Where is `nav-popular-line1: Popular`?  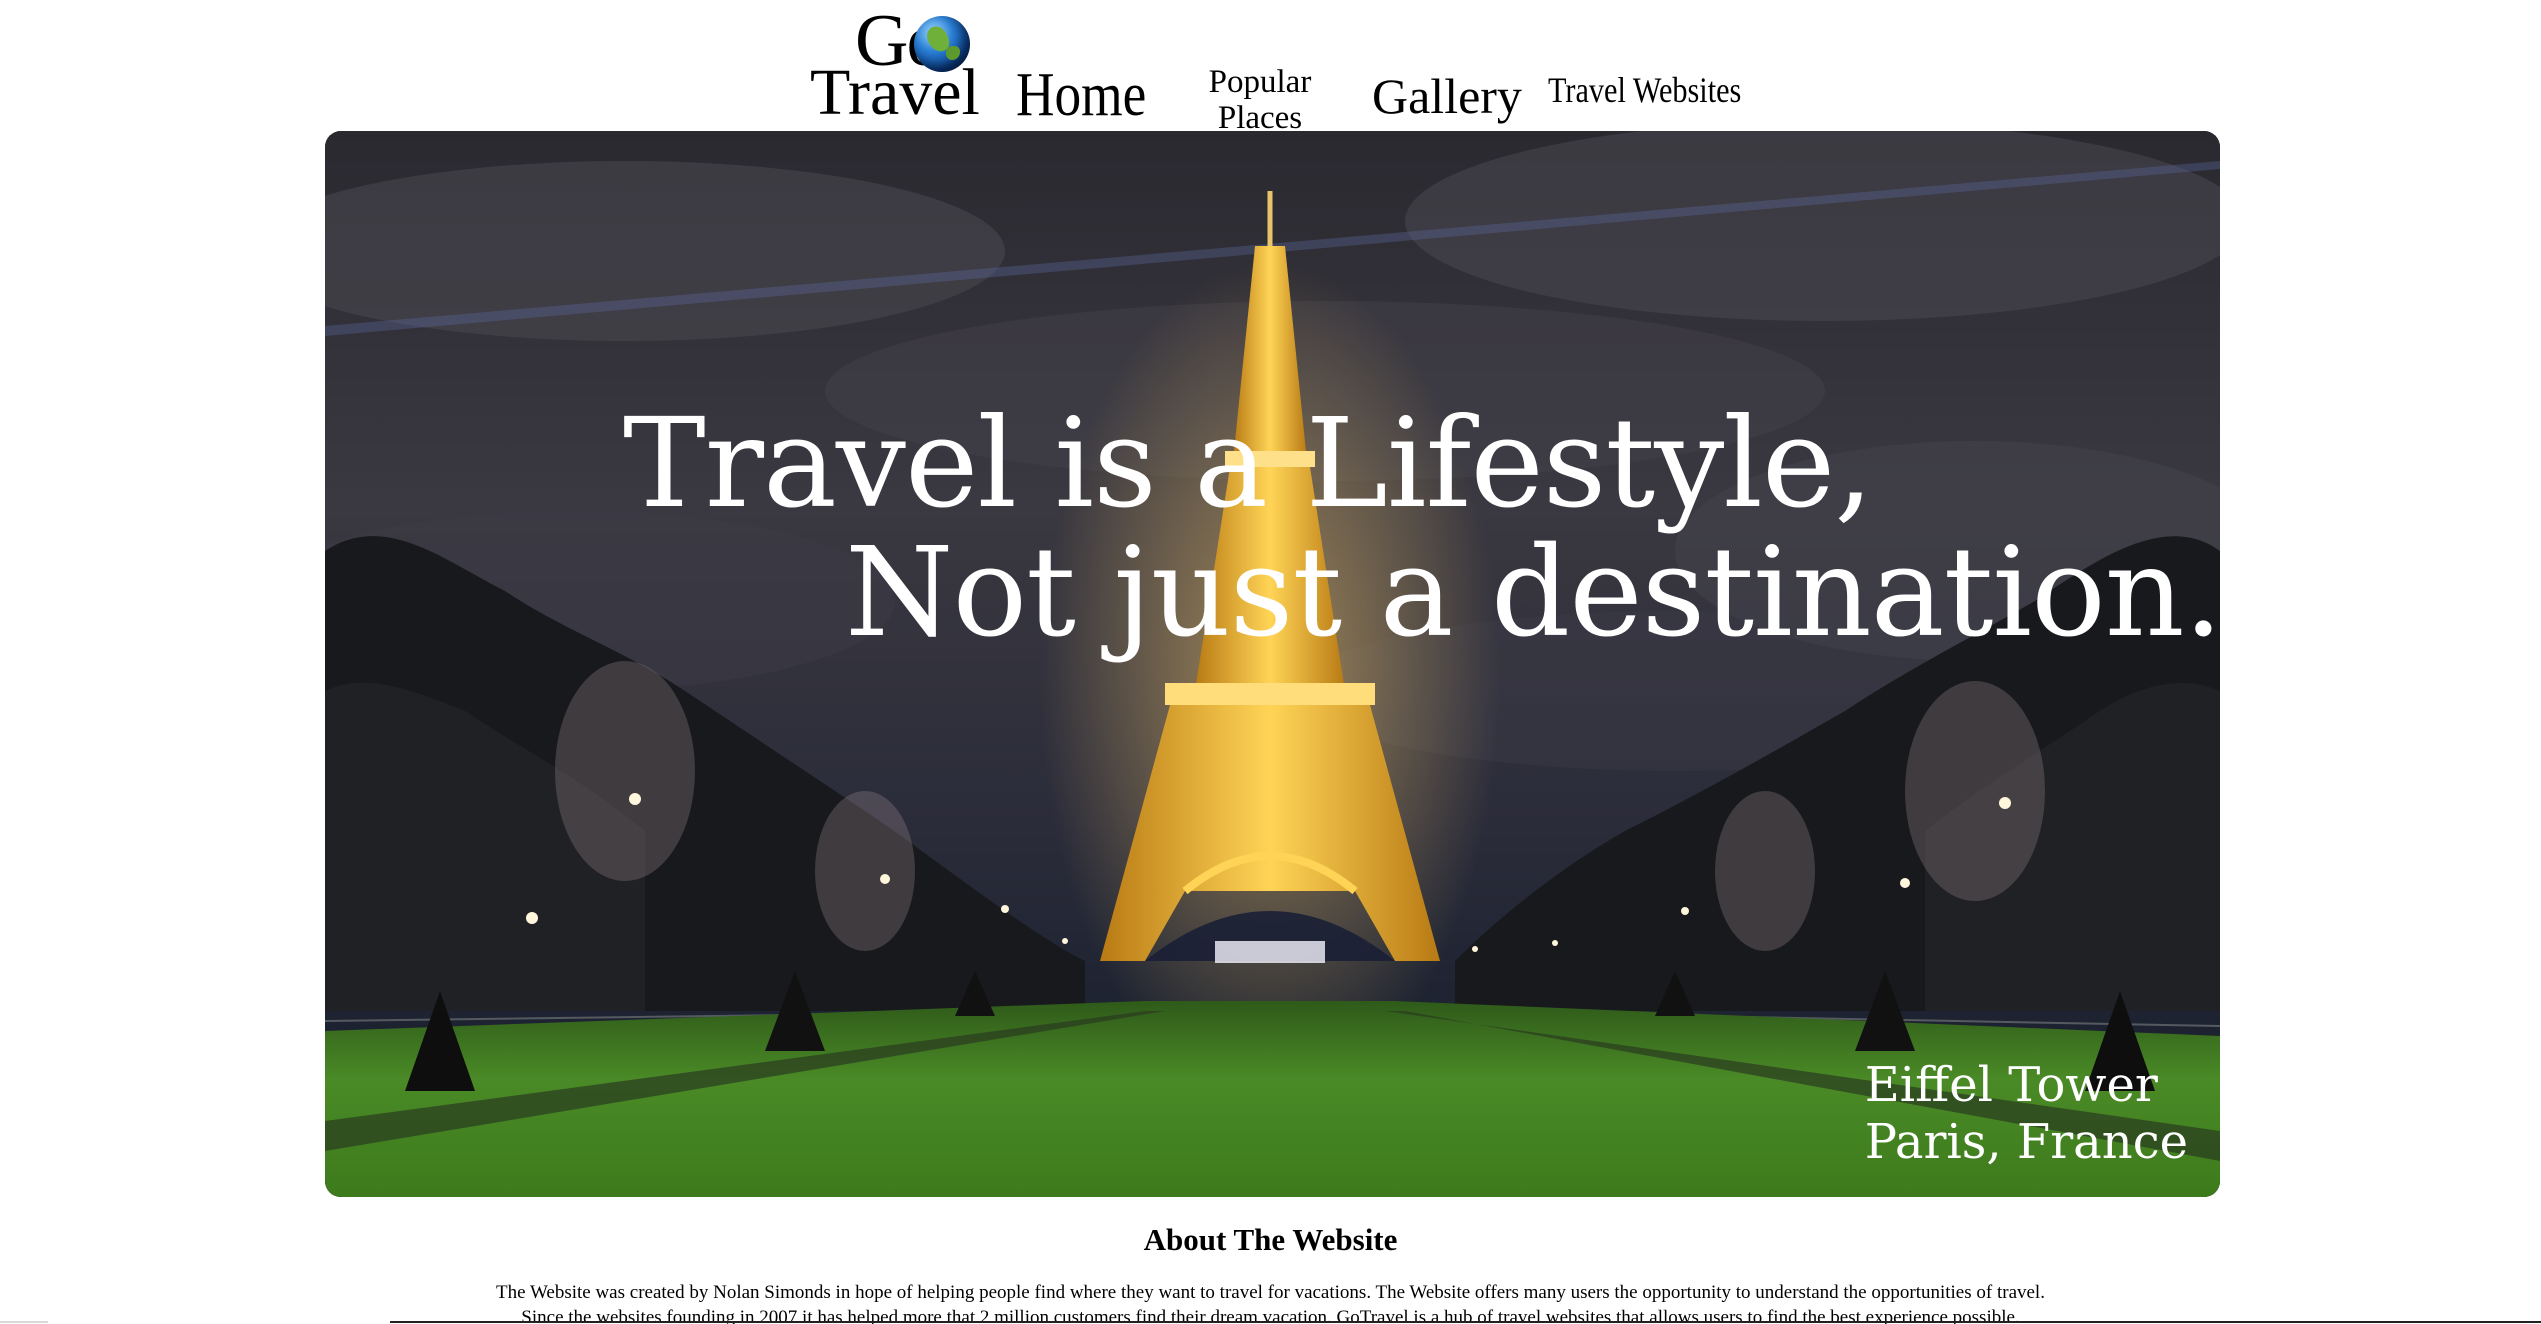
nav-popular-line1: Popular is located at coordinates (1260, 82).